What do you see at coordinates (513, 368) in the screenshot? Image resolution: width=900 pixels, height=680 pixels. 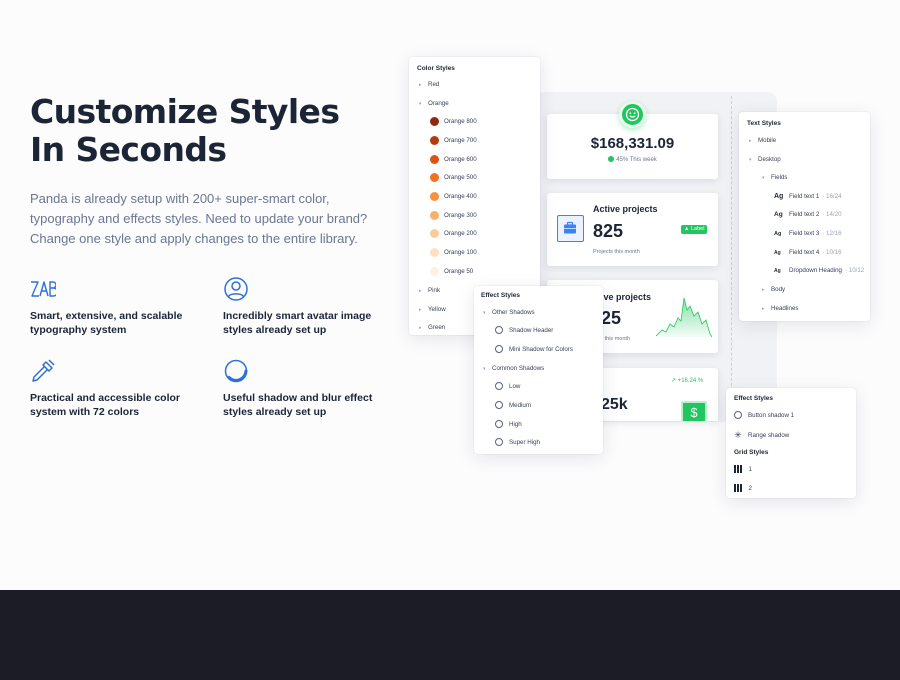 I see `effect-group-common: ▾ Common Shadows` at bounding box center [513, 368].